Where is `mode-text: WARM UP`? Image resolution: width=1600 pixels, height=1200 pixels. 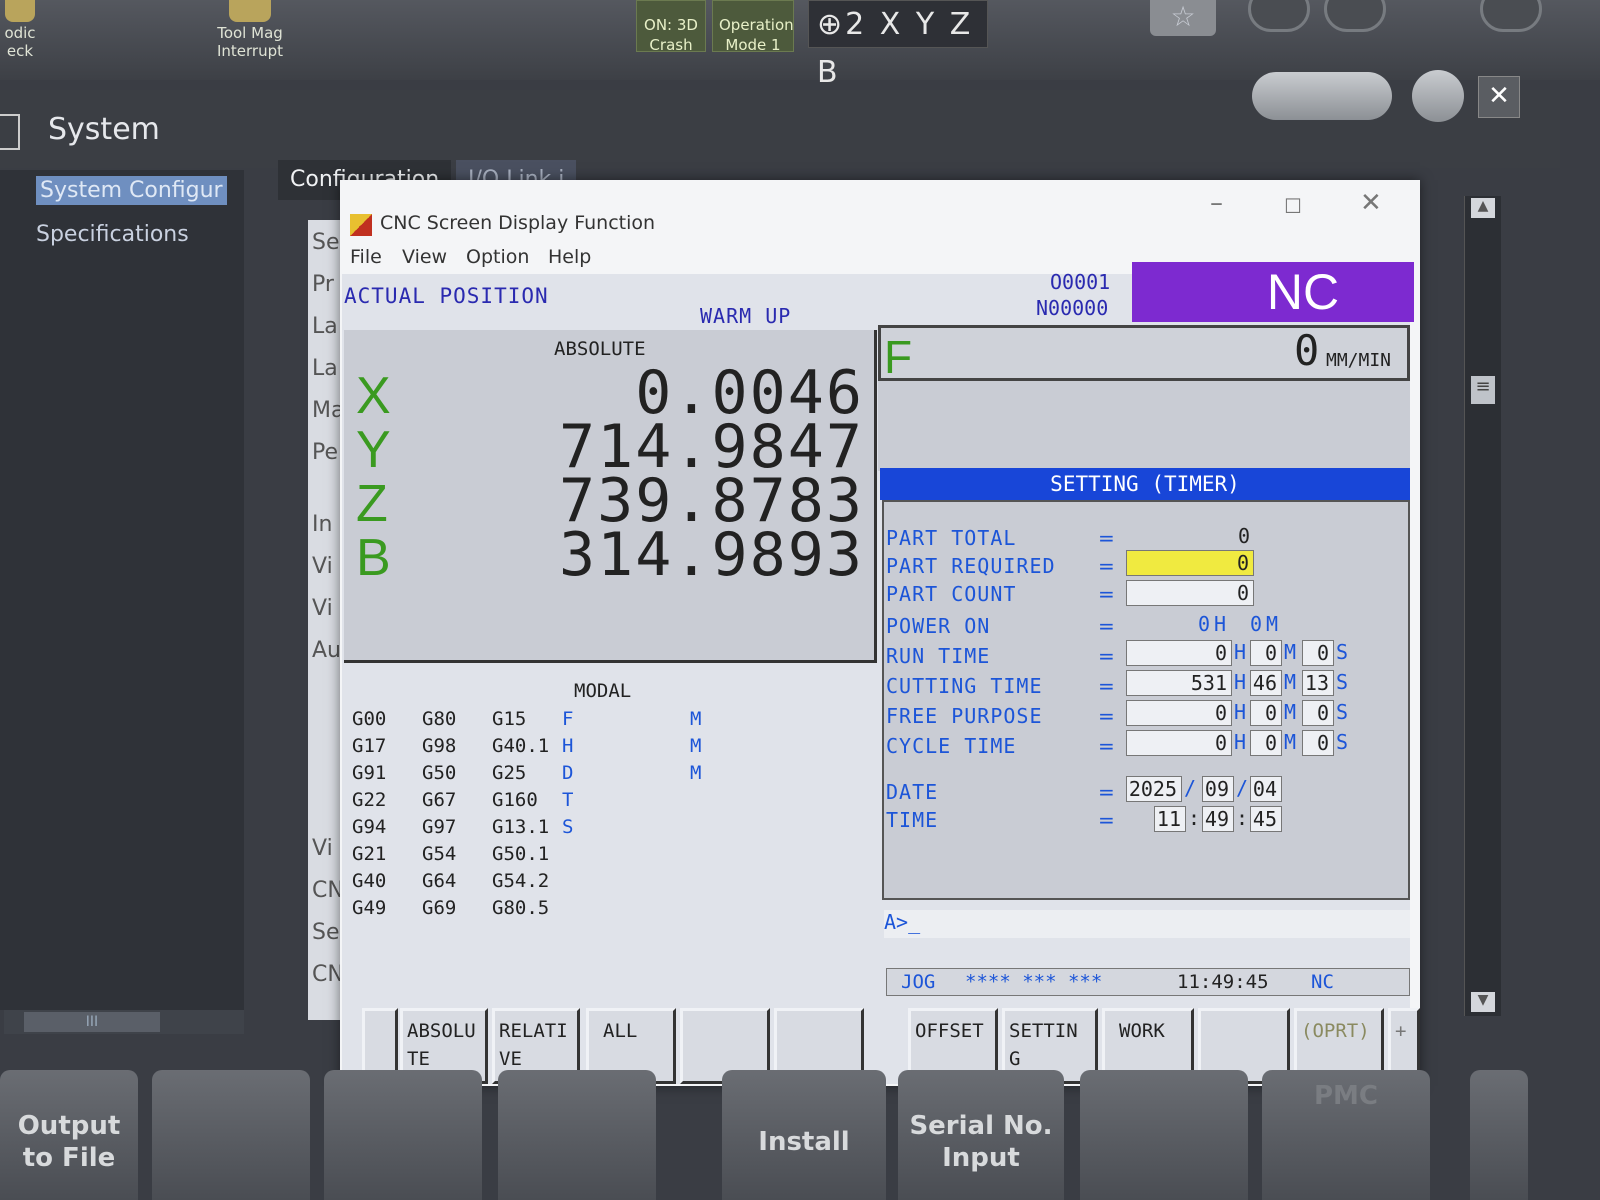
mode-text: WARM UP is located at coordinates (746, 316).